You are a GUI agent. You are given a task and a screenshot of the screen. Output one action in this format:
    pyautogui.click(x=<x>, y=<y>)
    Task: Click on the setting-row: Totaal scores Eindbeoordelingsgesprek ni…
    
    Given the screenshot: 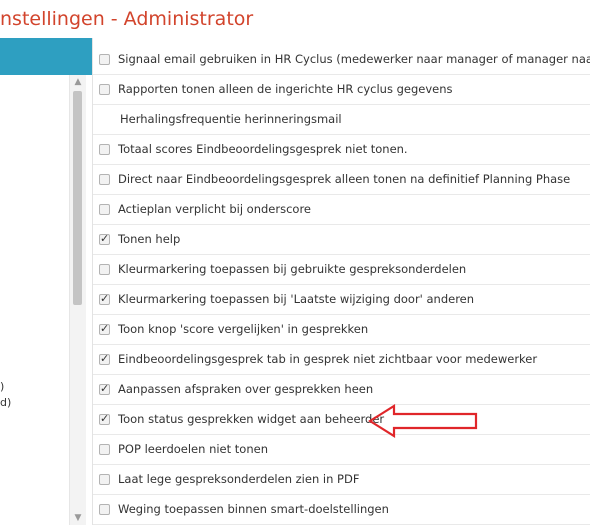 What is the action you would take?
    pyautogui.click(x=341, y=150)
    